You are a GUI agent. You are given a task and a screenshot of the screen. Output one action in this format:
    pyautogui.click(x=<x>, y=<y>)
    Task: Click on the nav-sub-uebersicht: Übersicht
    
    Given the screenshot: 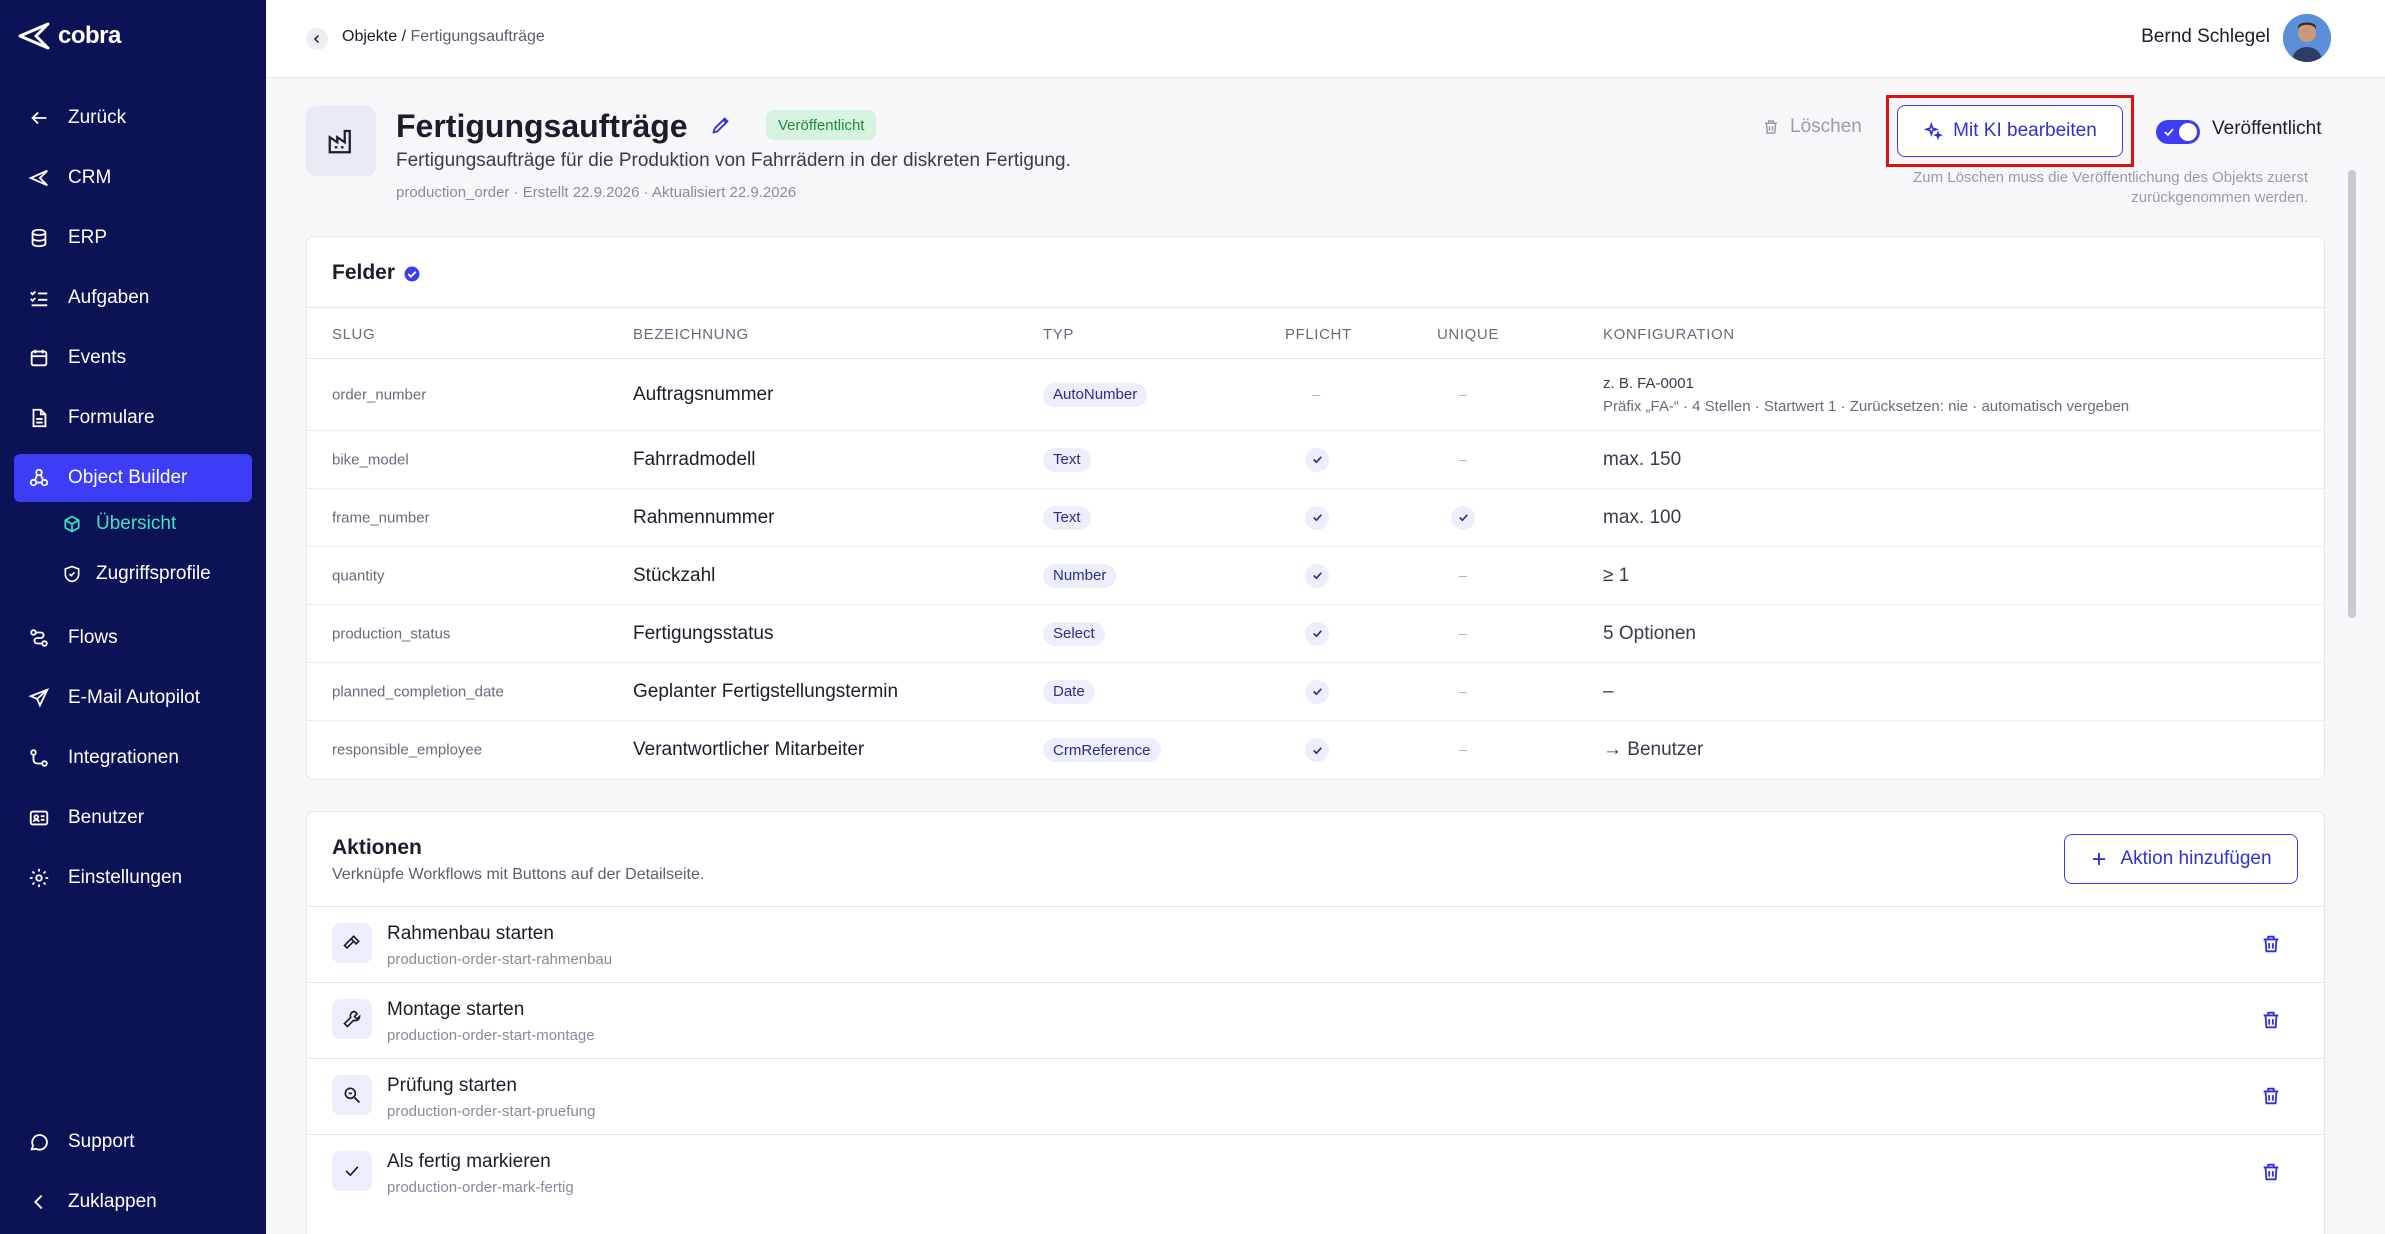 What is the action you would take?
    pyautogui.click(x=119, y=524)
    